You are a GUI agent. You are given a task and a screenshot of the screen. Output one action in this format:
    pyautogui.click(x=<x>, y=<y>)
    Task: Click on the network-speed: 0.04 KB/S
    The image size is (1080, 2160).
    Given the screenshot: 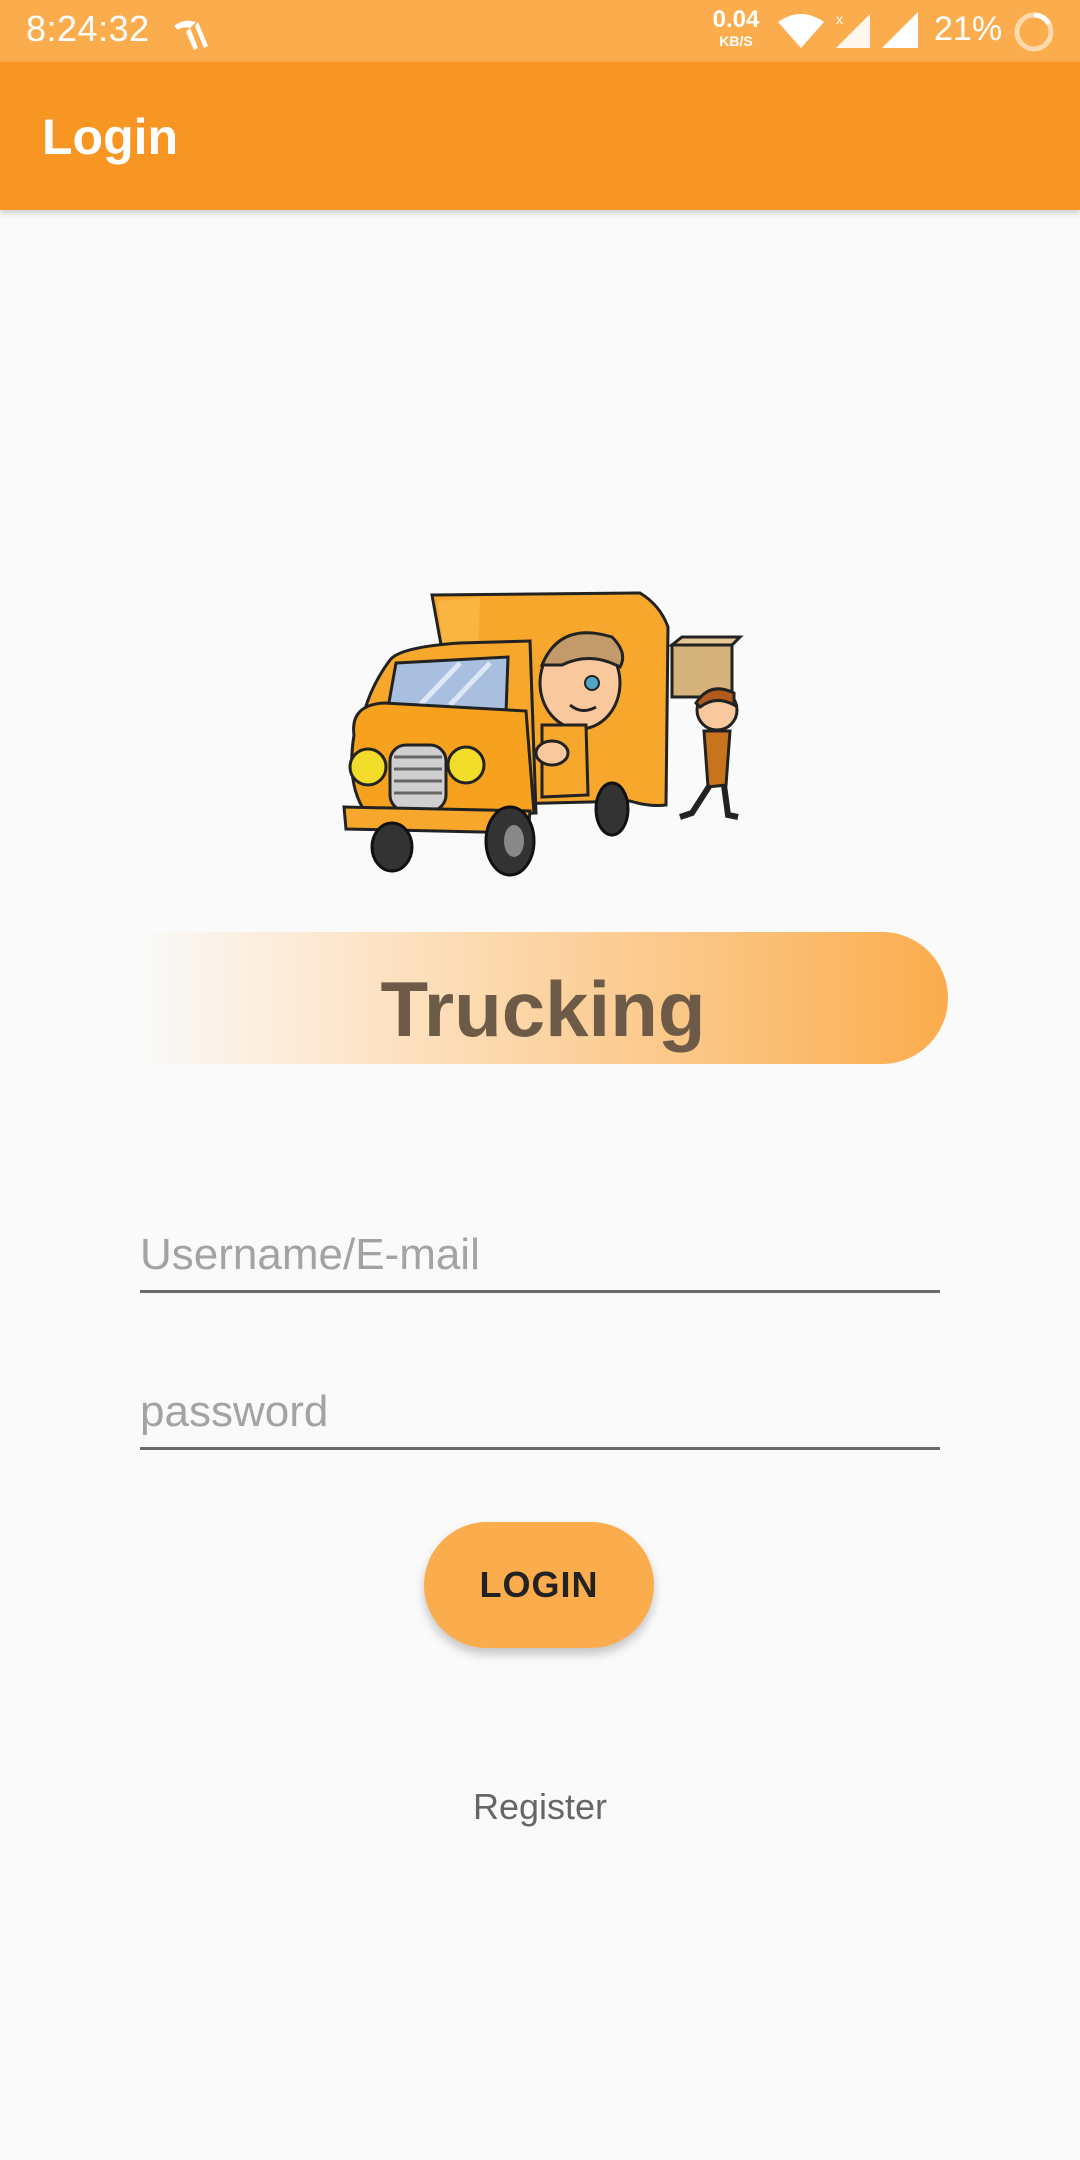 What is the action you would take?
    pyautogui.click(x=736, y=27)
    